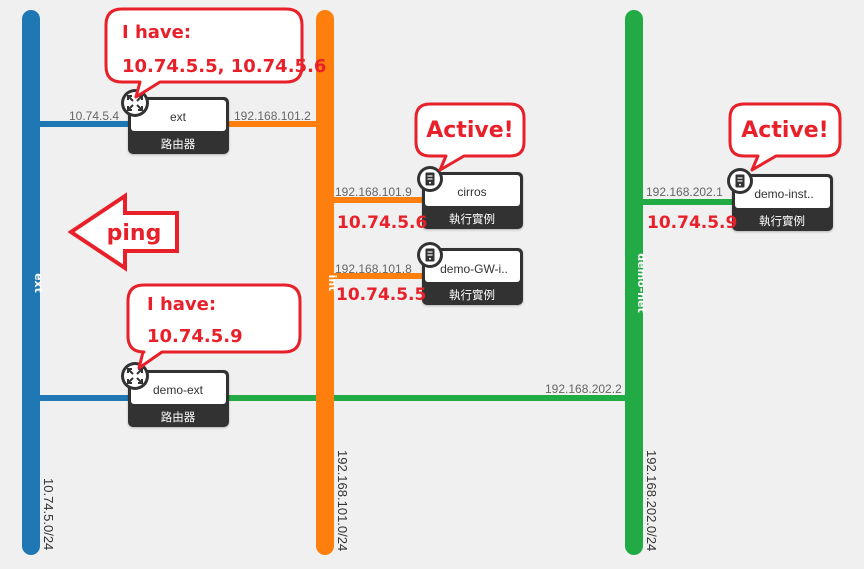 This screenshot has width=864, height=569. Describe the element at coordinates (195, 336) in the screenshot. I see `callout-value: 10.74.5.9` at that location.